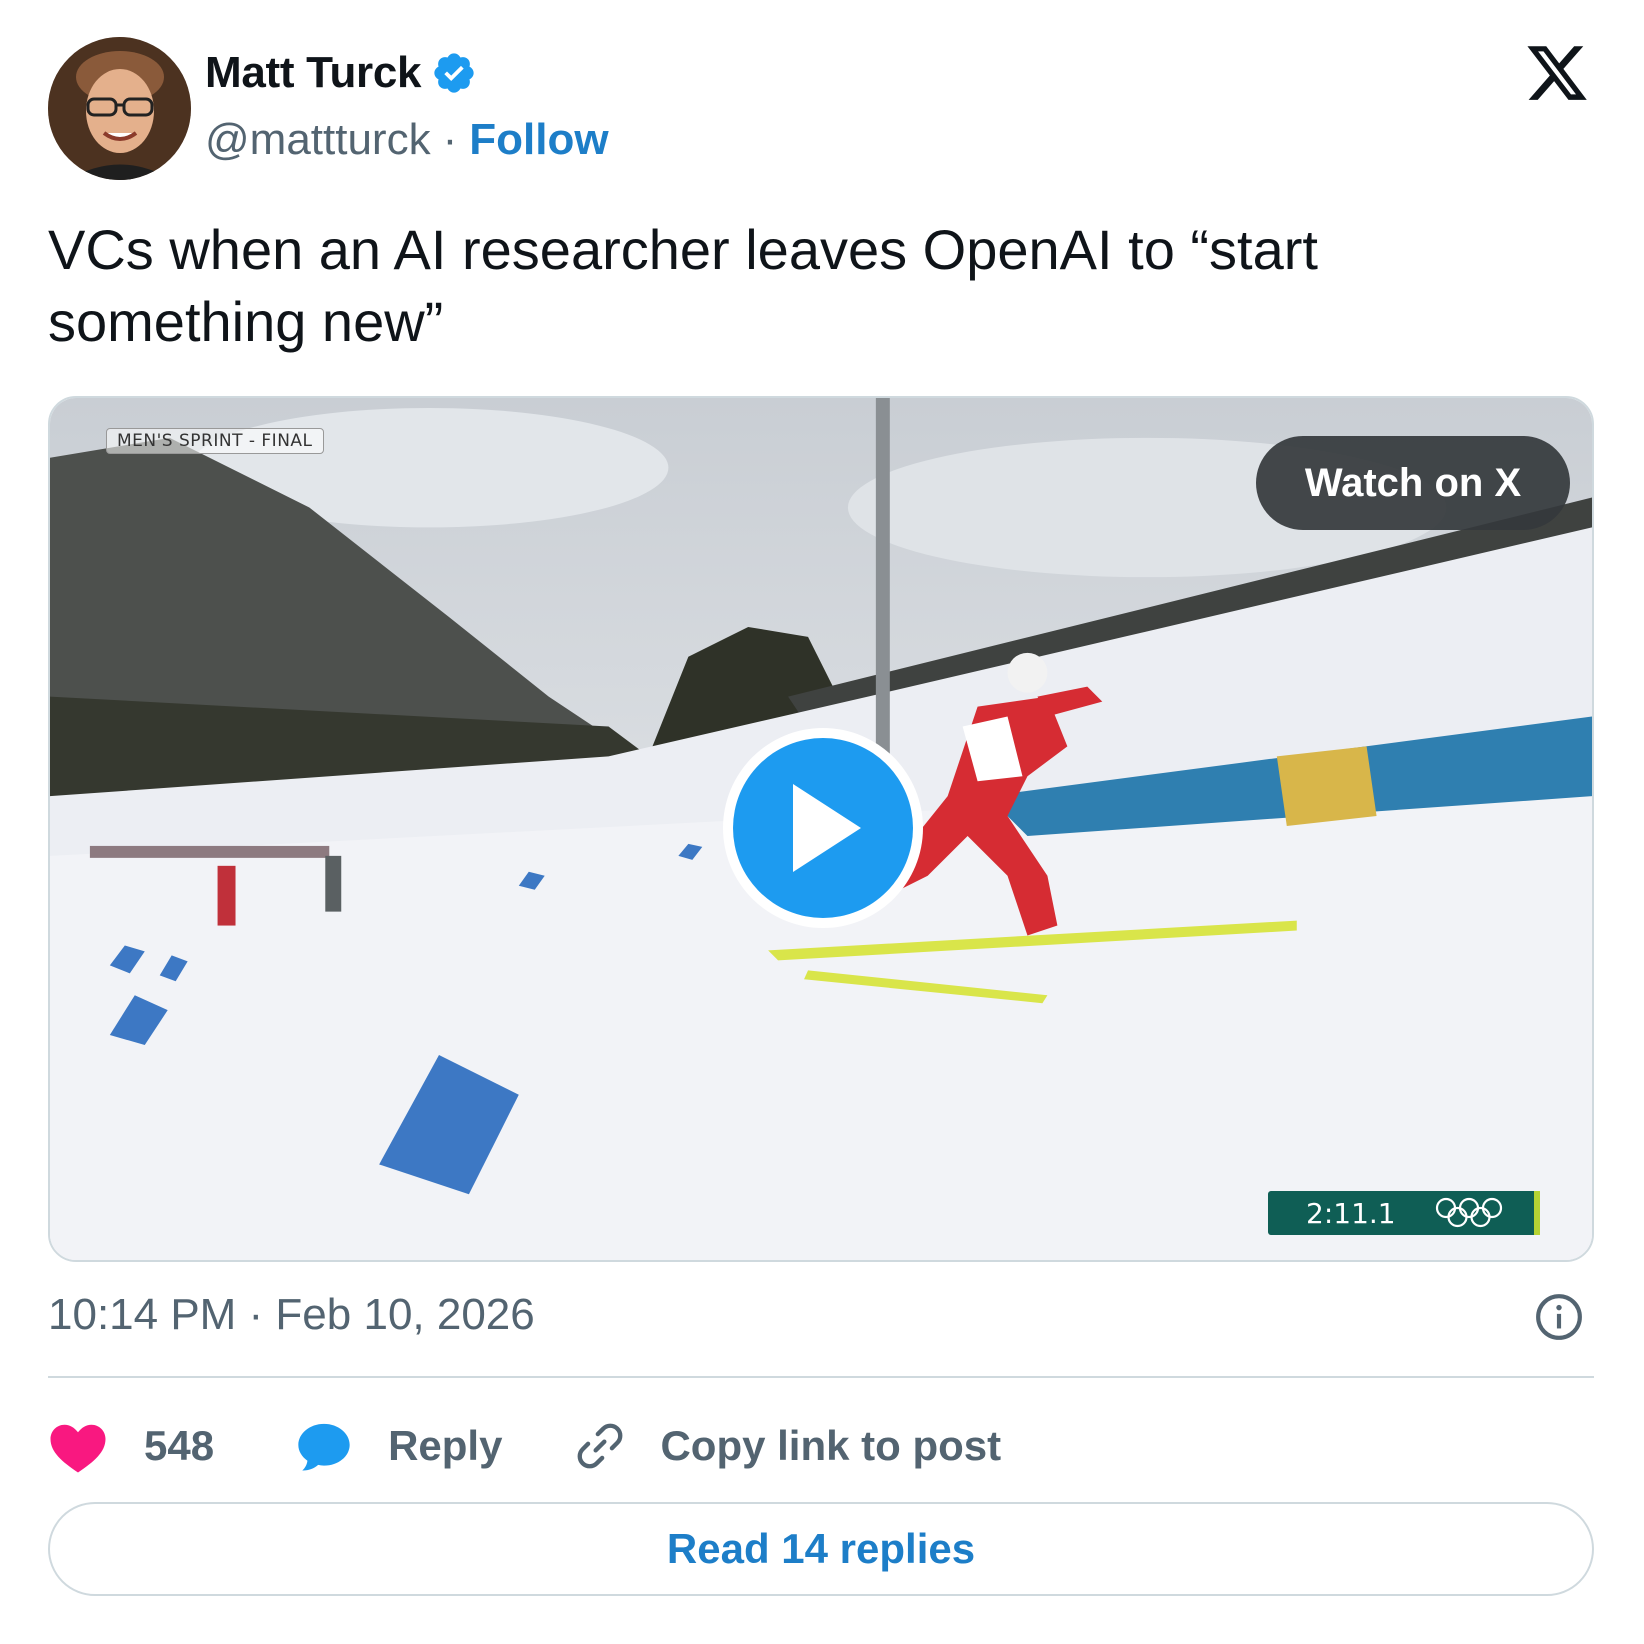  I want to click on avatar, so click(119, 108).